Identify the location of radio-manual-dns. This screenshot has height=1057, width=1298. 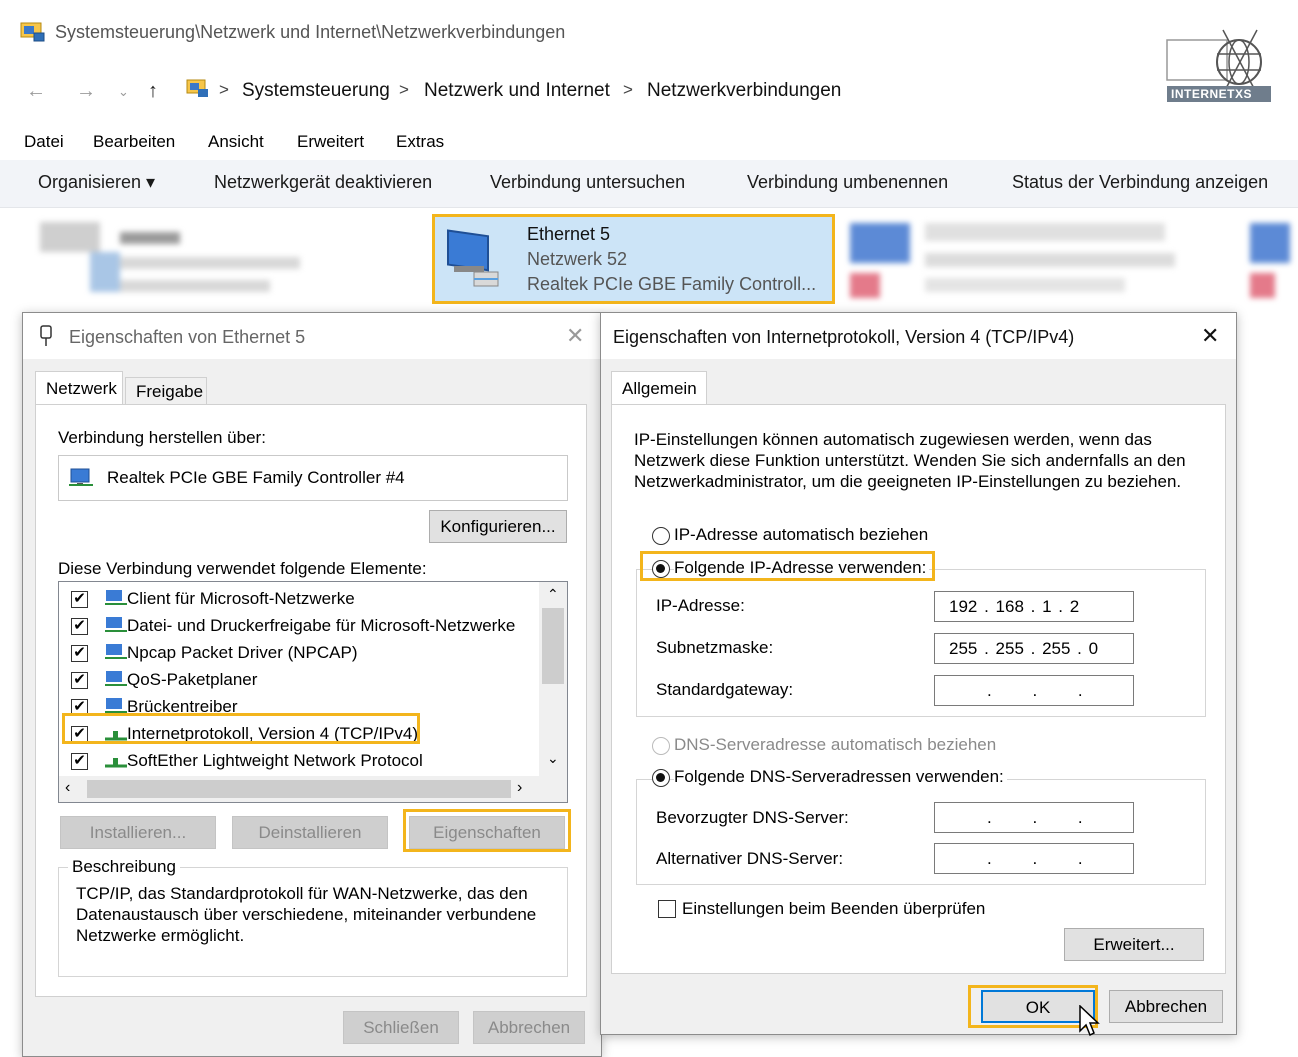
(661, 778).